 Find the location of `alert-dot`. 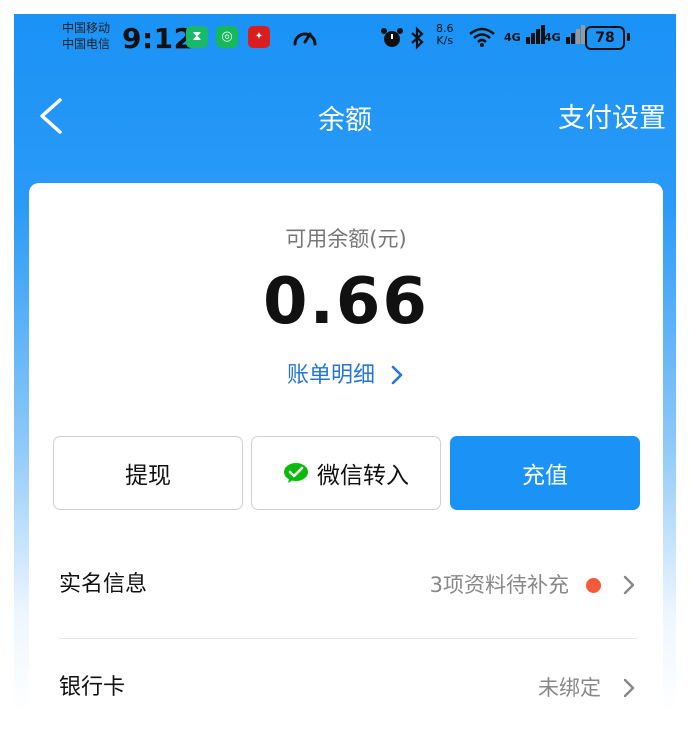

alert-dot is located at coordinates (593, 585).